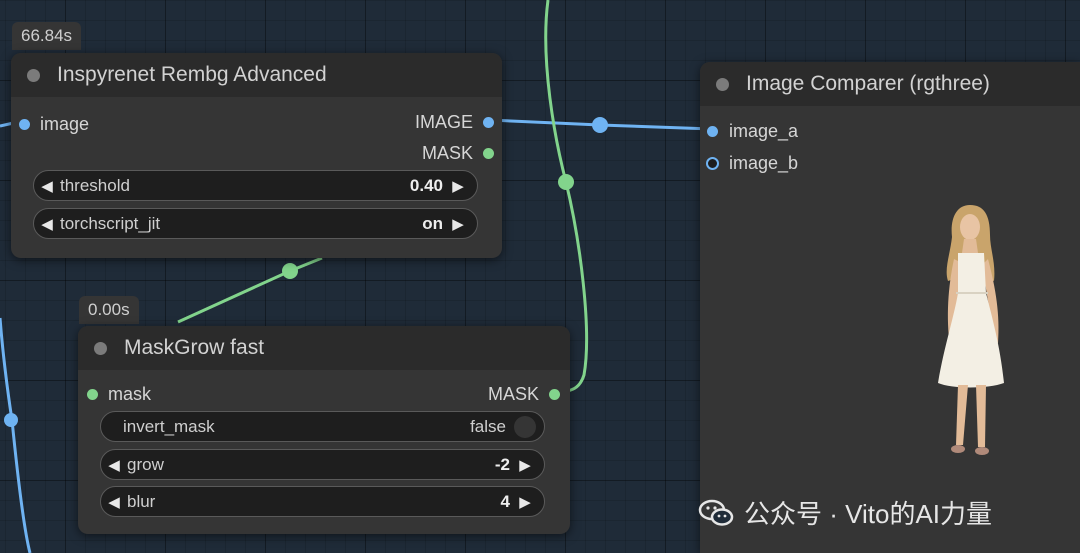 The width and height of the screenshot is (1080, 553). I want to click on widget-label: torchscript_jit, so click(110, 223).